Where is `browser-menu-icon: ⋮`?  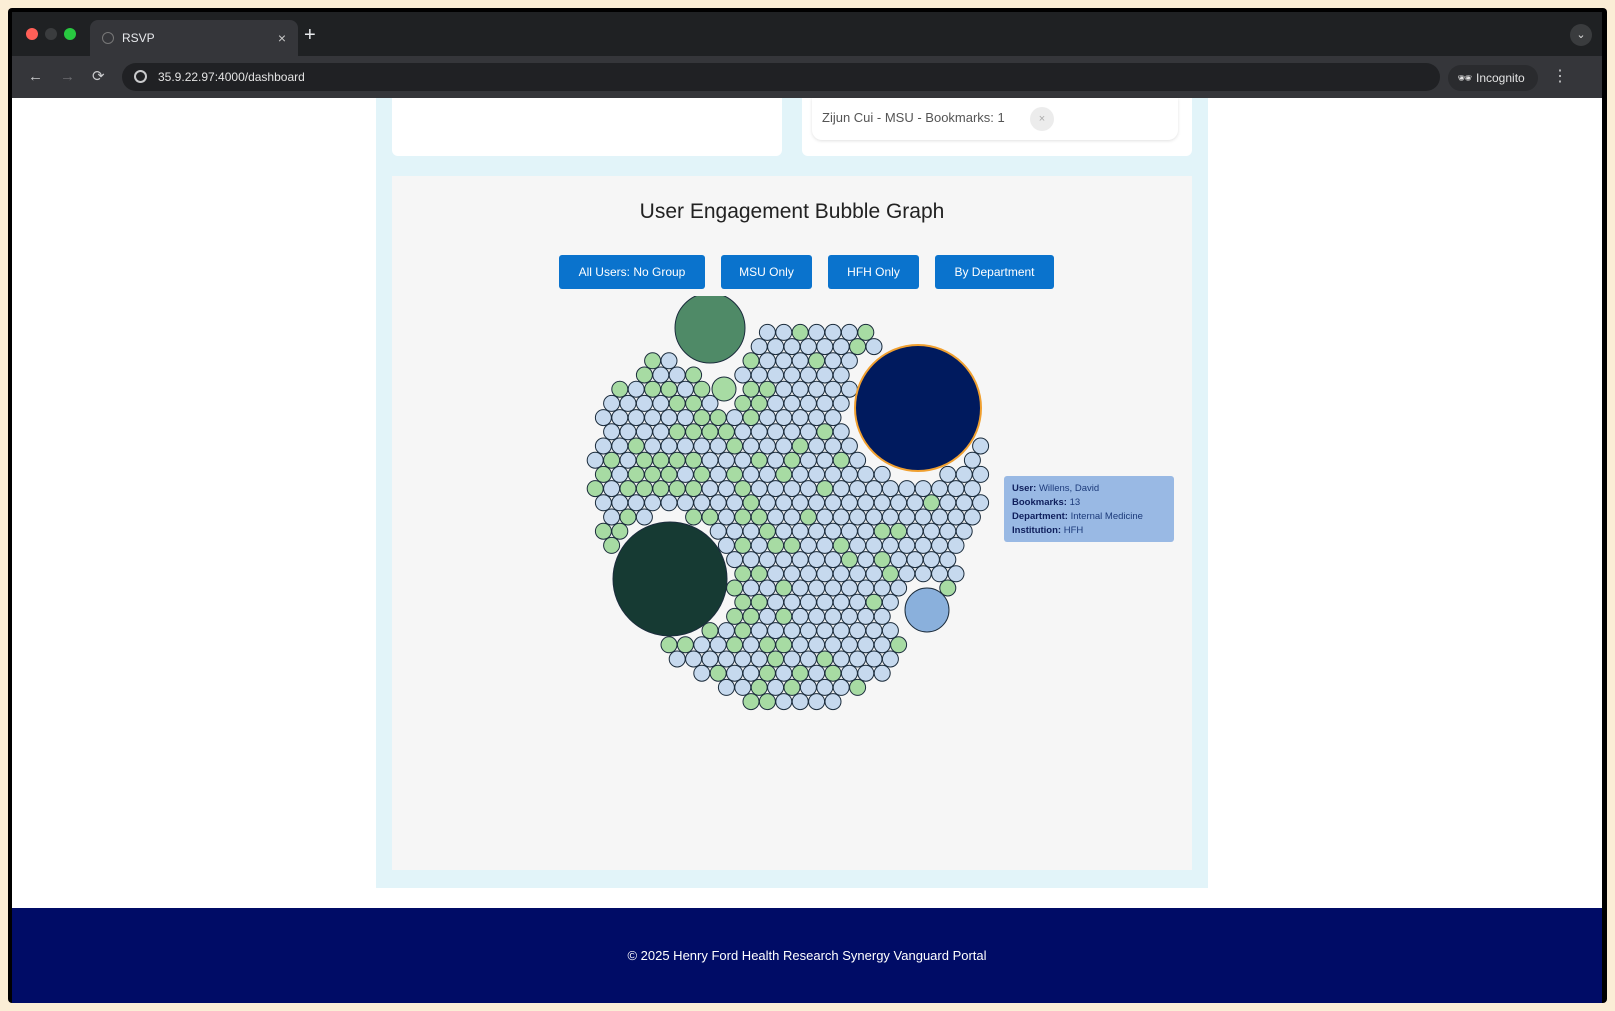
browser-menu-icon: ⋮ is located at coordinates (1560, 77).